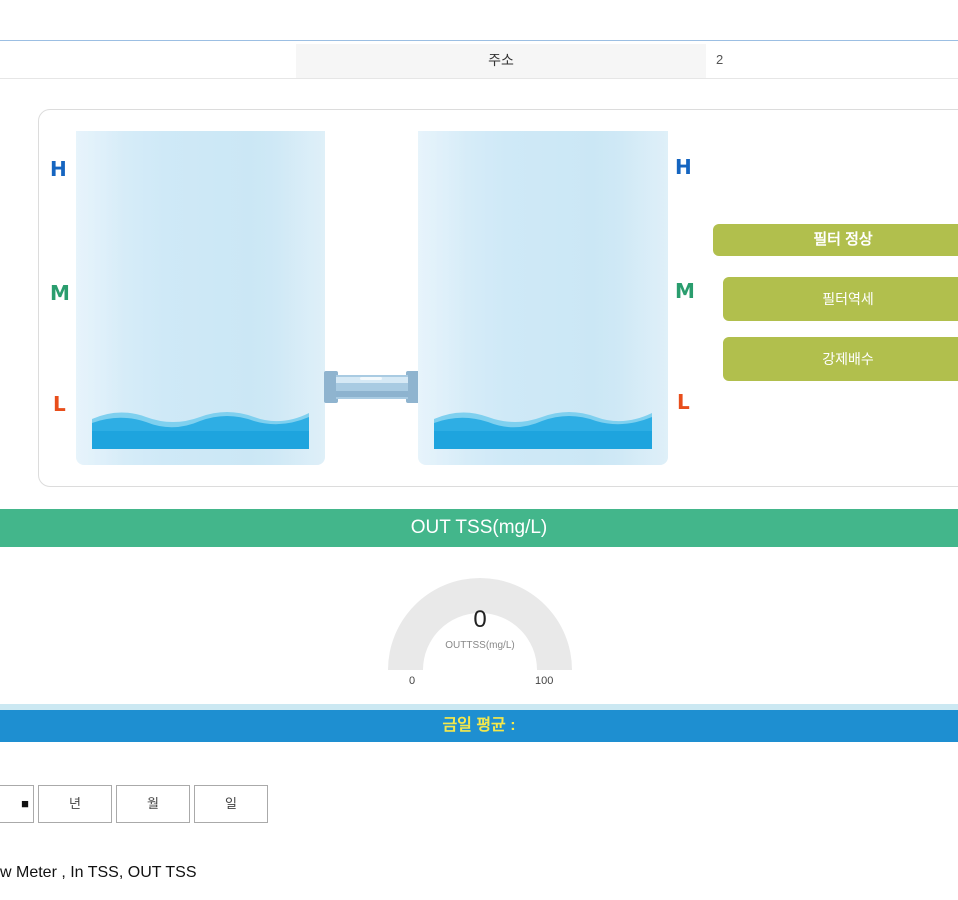 This screenshot has width=958, height=900. What do you see at coordinates (840, 359) in the screenshot?
I see `forced-drain-button: 강제배수` at bounding box center [840, 359].